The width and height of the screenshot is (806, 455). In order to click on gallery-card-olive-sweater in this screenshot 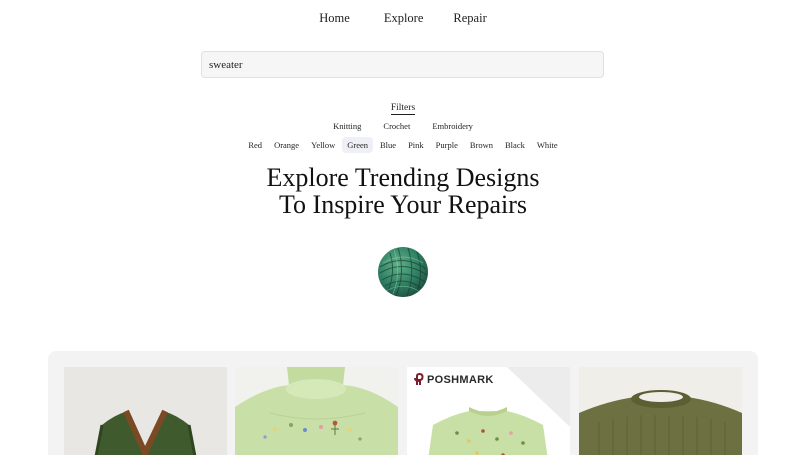, I will do `click(660, 411)`.